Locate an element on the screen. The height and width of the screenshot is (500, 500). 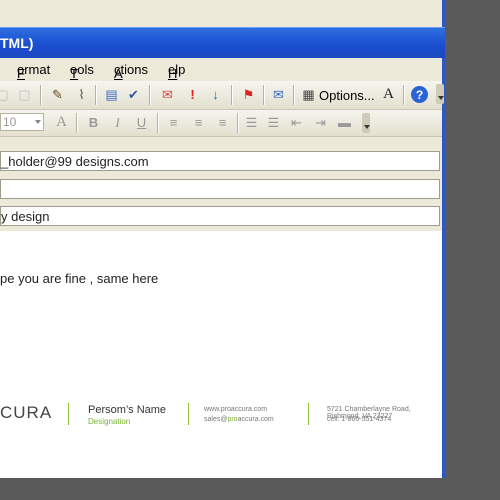
format-toolbar-chevron is located at coordinates (366, 123).